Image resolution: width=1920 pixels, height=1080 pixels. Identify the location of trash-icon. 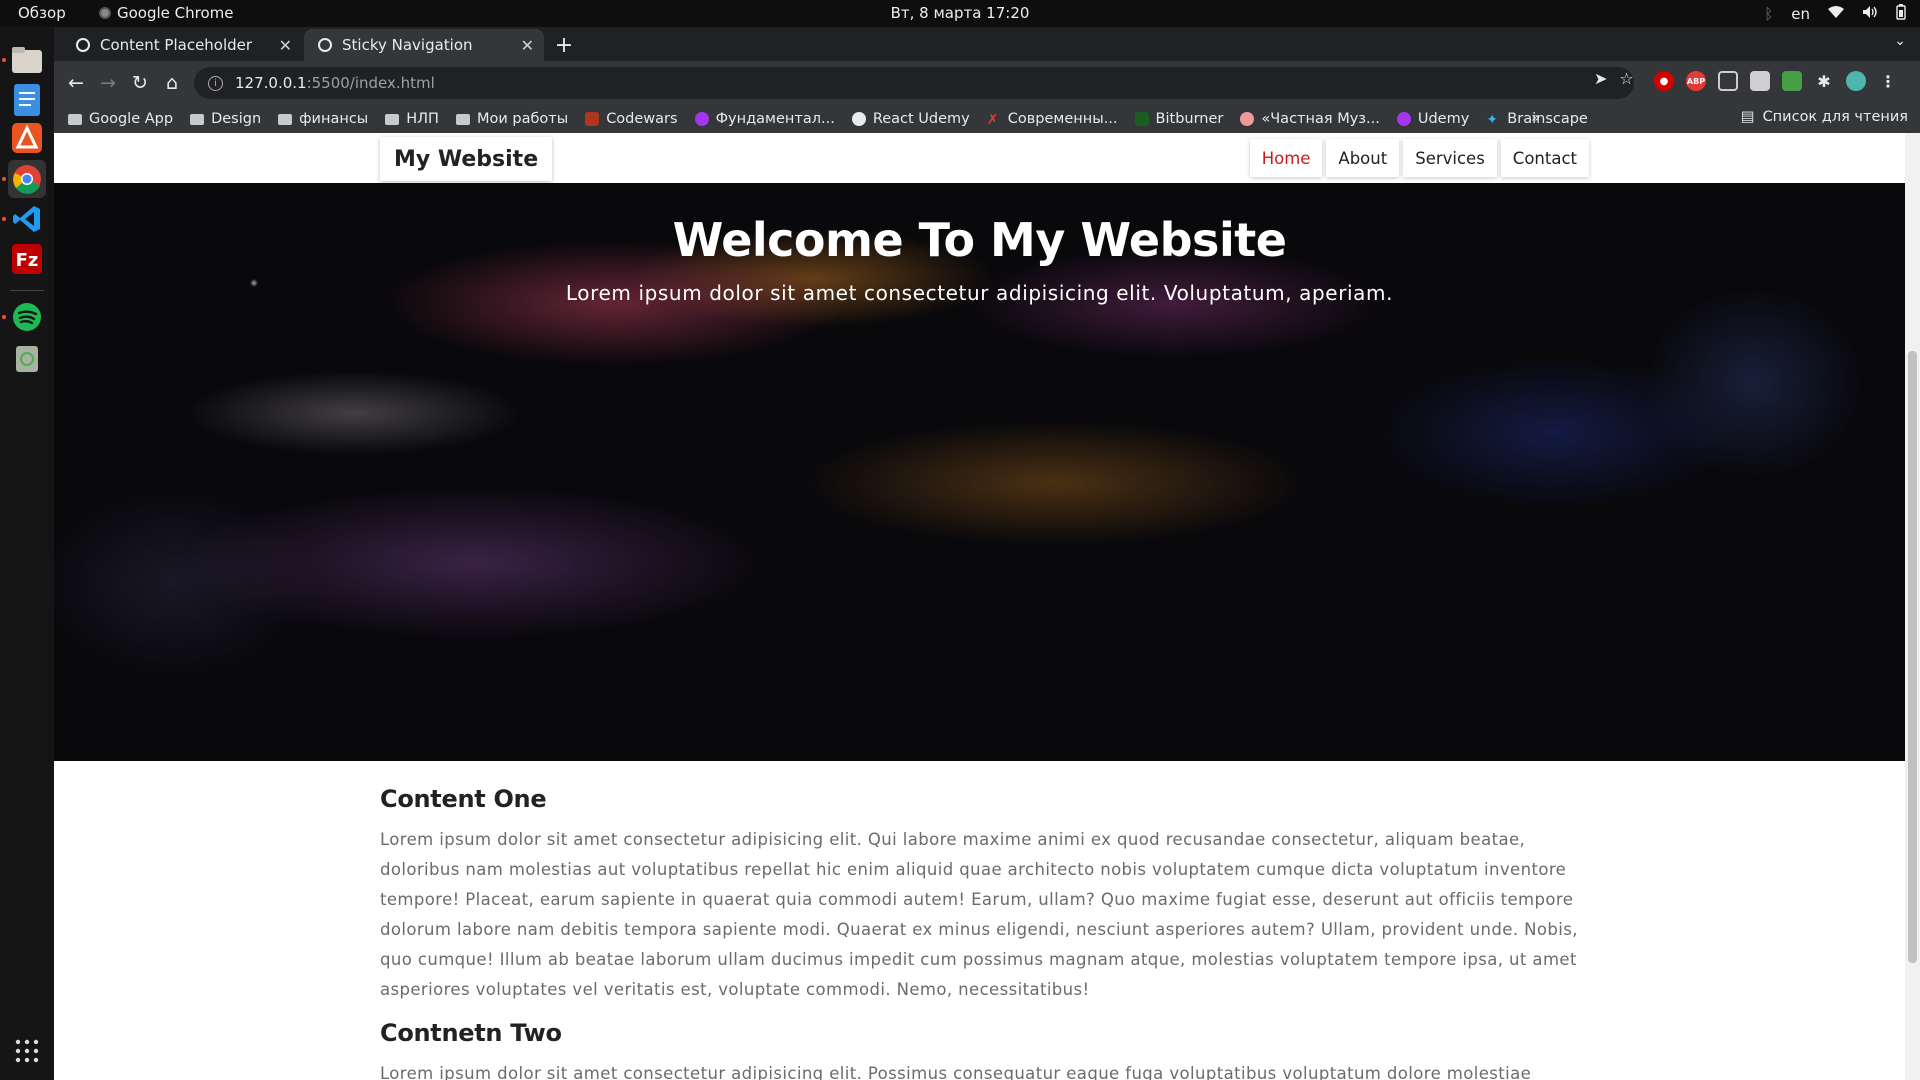
(27, 357).